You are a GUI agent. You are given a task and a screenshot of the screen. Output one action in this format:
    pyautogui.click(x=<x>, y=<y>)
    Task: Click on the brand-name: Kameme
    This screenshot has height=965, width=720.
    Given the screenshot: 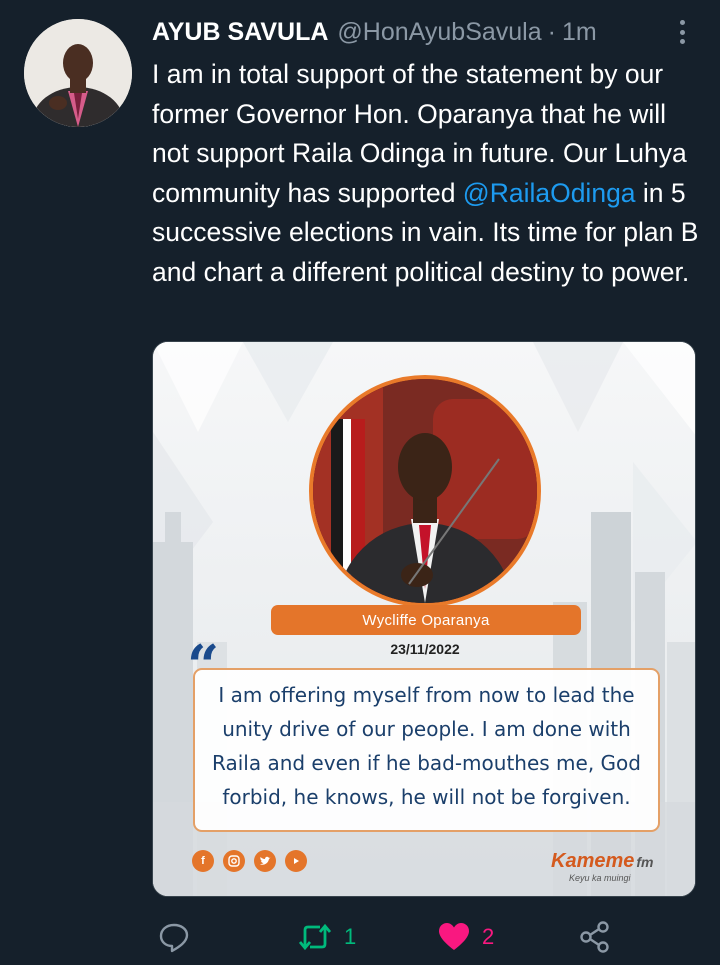 What is the action you would take?
    pyautogui.click(x=593, y=861)
    